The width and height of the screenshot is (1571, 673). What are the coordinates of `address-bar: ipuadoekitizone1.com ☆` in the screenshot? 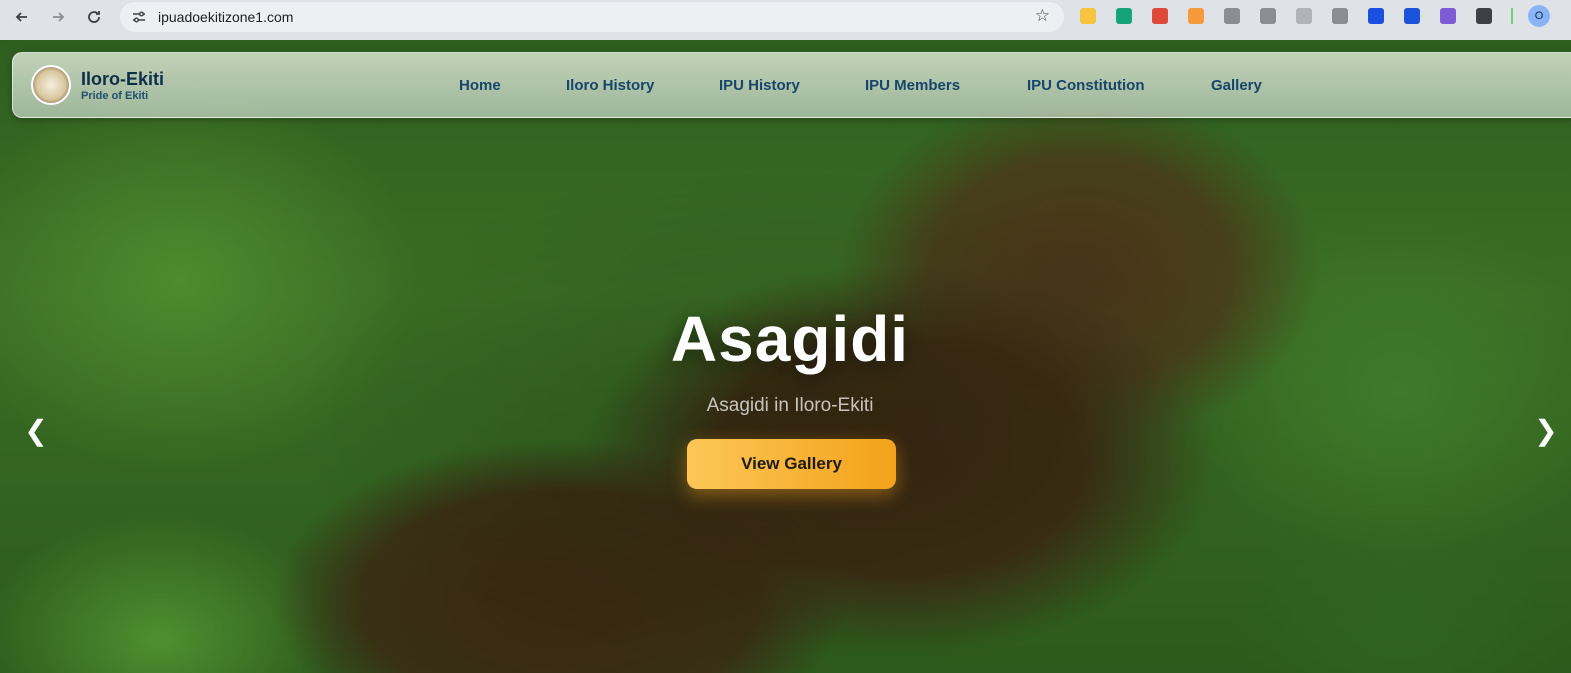 It's located at (592, 17).